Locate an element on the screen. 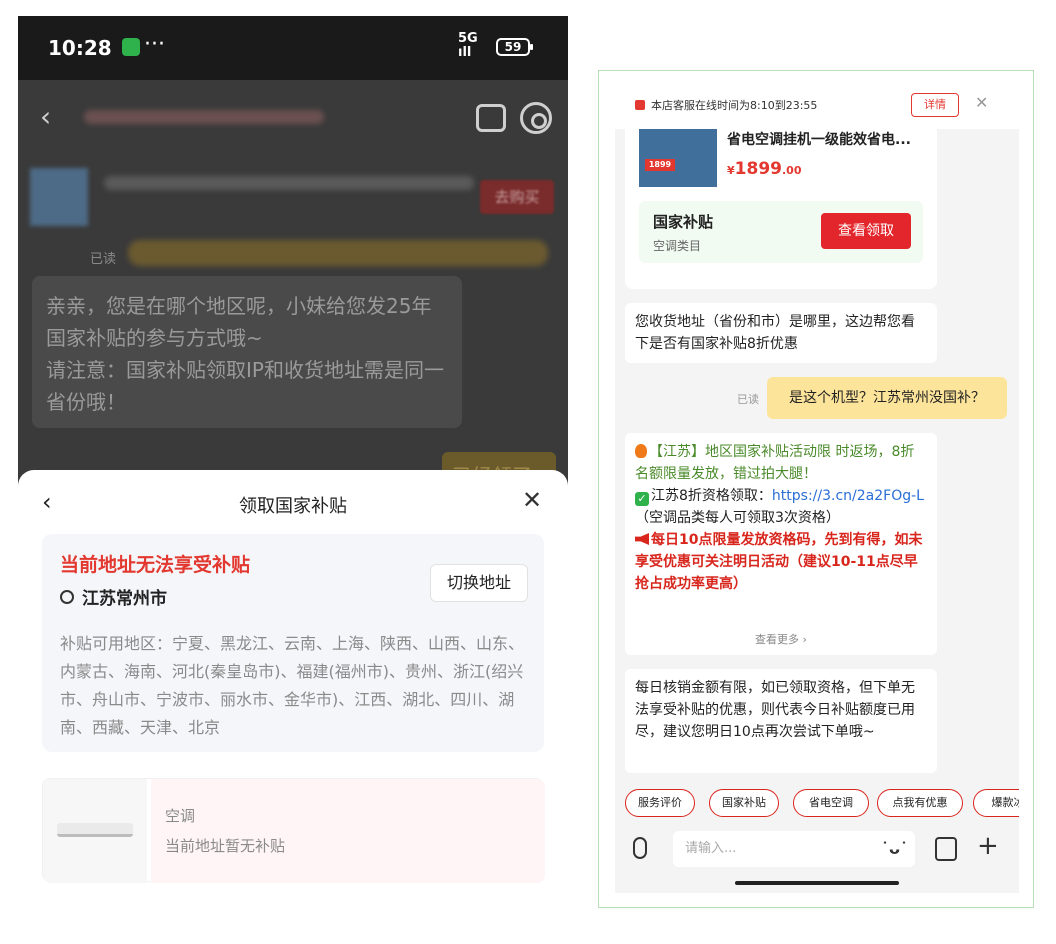 This screenshot has width=1056, height=944. view-more-link: 查看更多 › is located at coordinates (781, 640).